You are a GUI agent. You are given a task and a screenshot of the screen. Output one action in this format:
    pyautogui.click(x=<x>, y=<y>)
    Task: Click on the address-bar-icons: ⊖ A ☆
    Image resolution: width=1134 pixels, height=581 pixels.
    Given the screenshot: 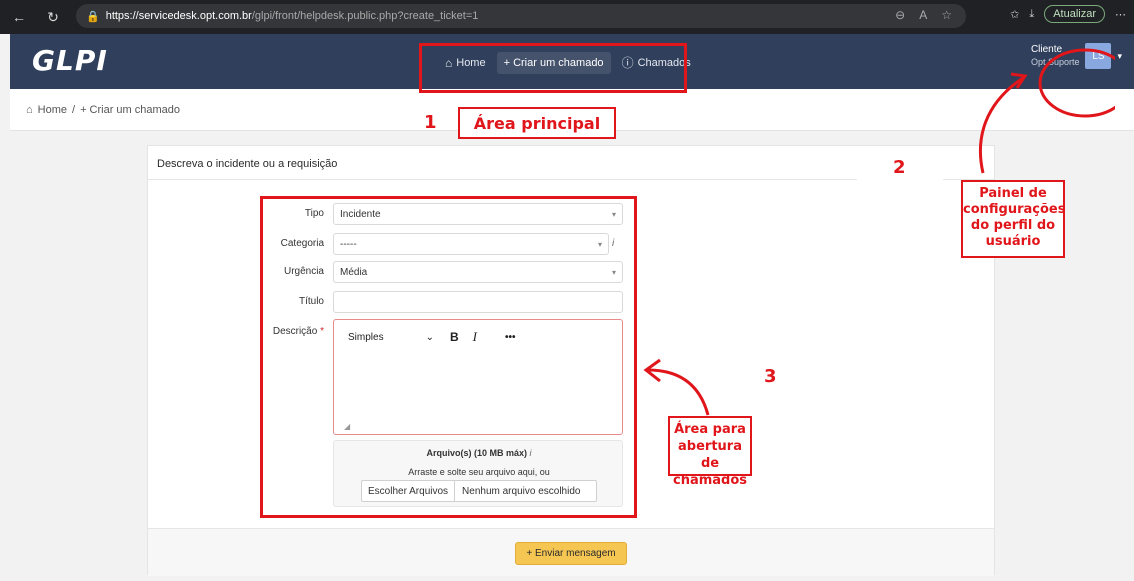 What is the action you would take?
    pyautogui.click(x=923, y=15)
    